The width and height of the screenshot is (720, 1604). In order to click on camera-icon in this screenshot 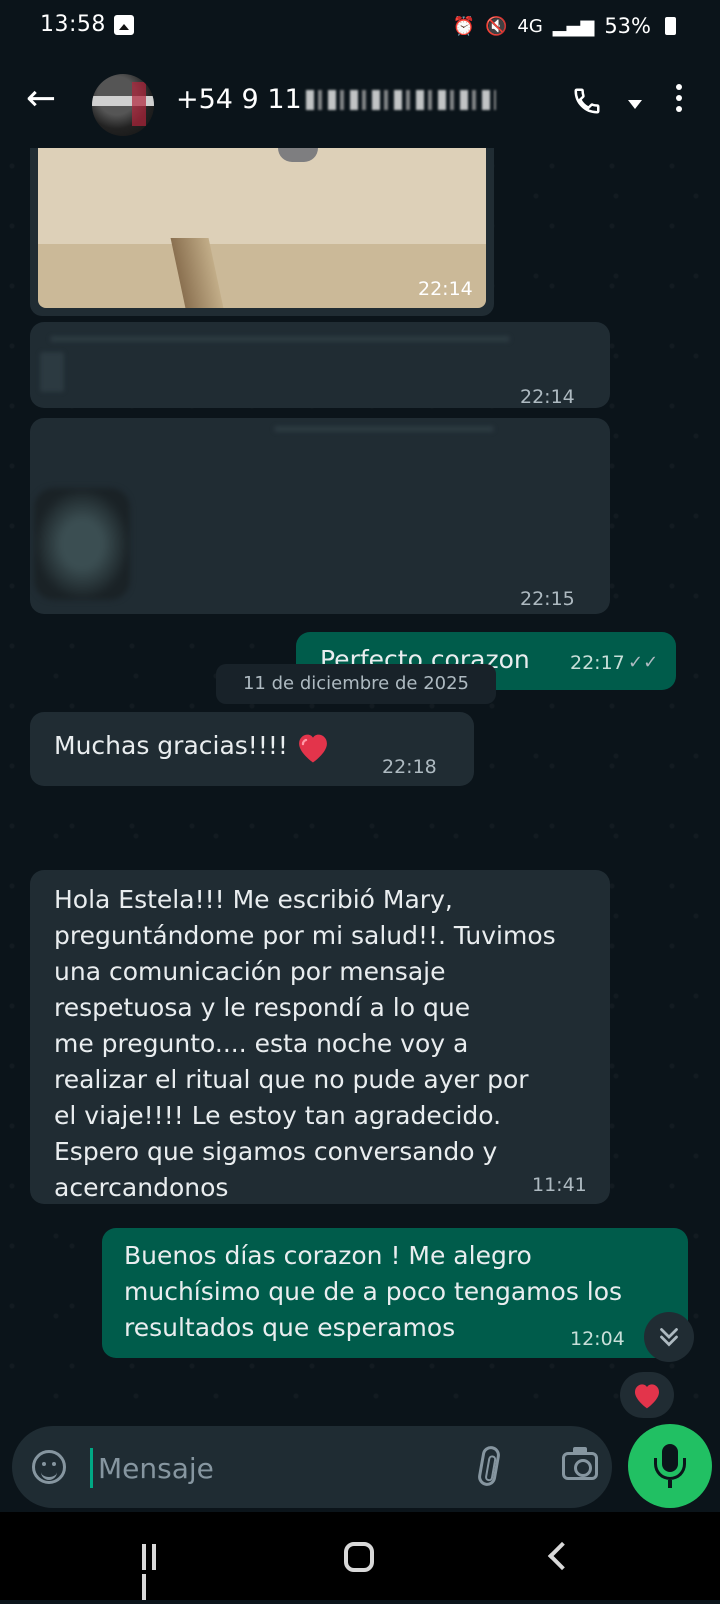, I will do `click(580, 1463)`.